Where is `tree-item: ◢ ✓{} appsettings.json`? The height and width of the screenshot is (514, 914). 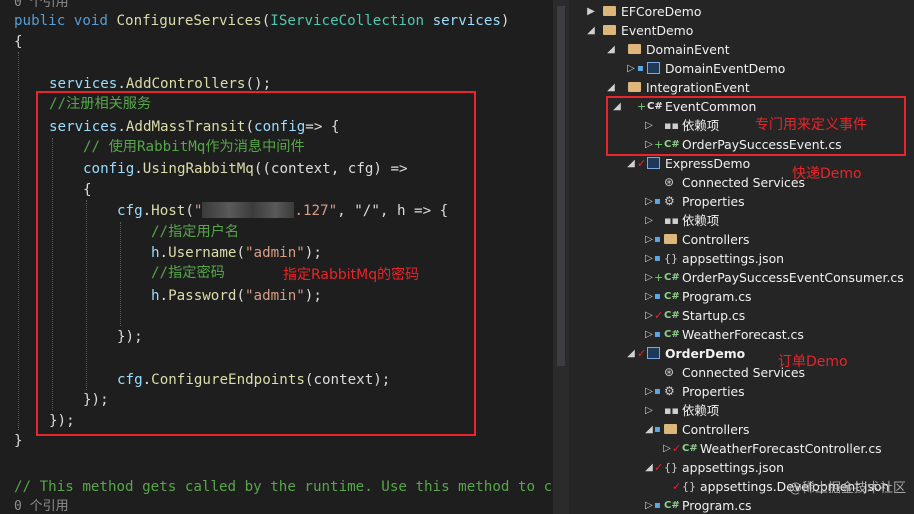
tree-item: ◢ ✓{} appsettings.json is located at coordinates (741, 467).